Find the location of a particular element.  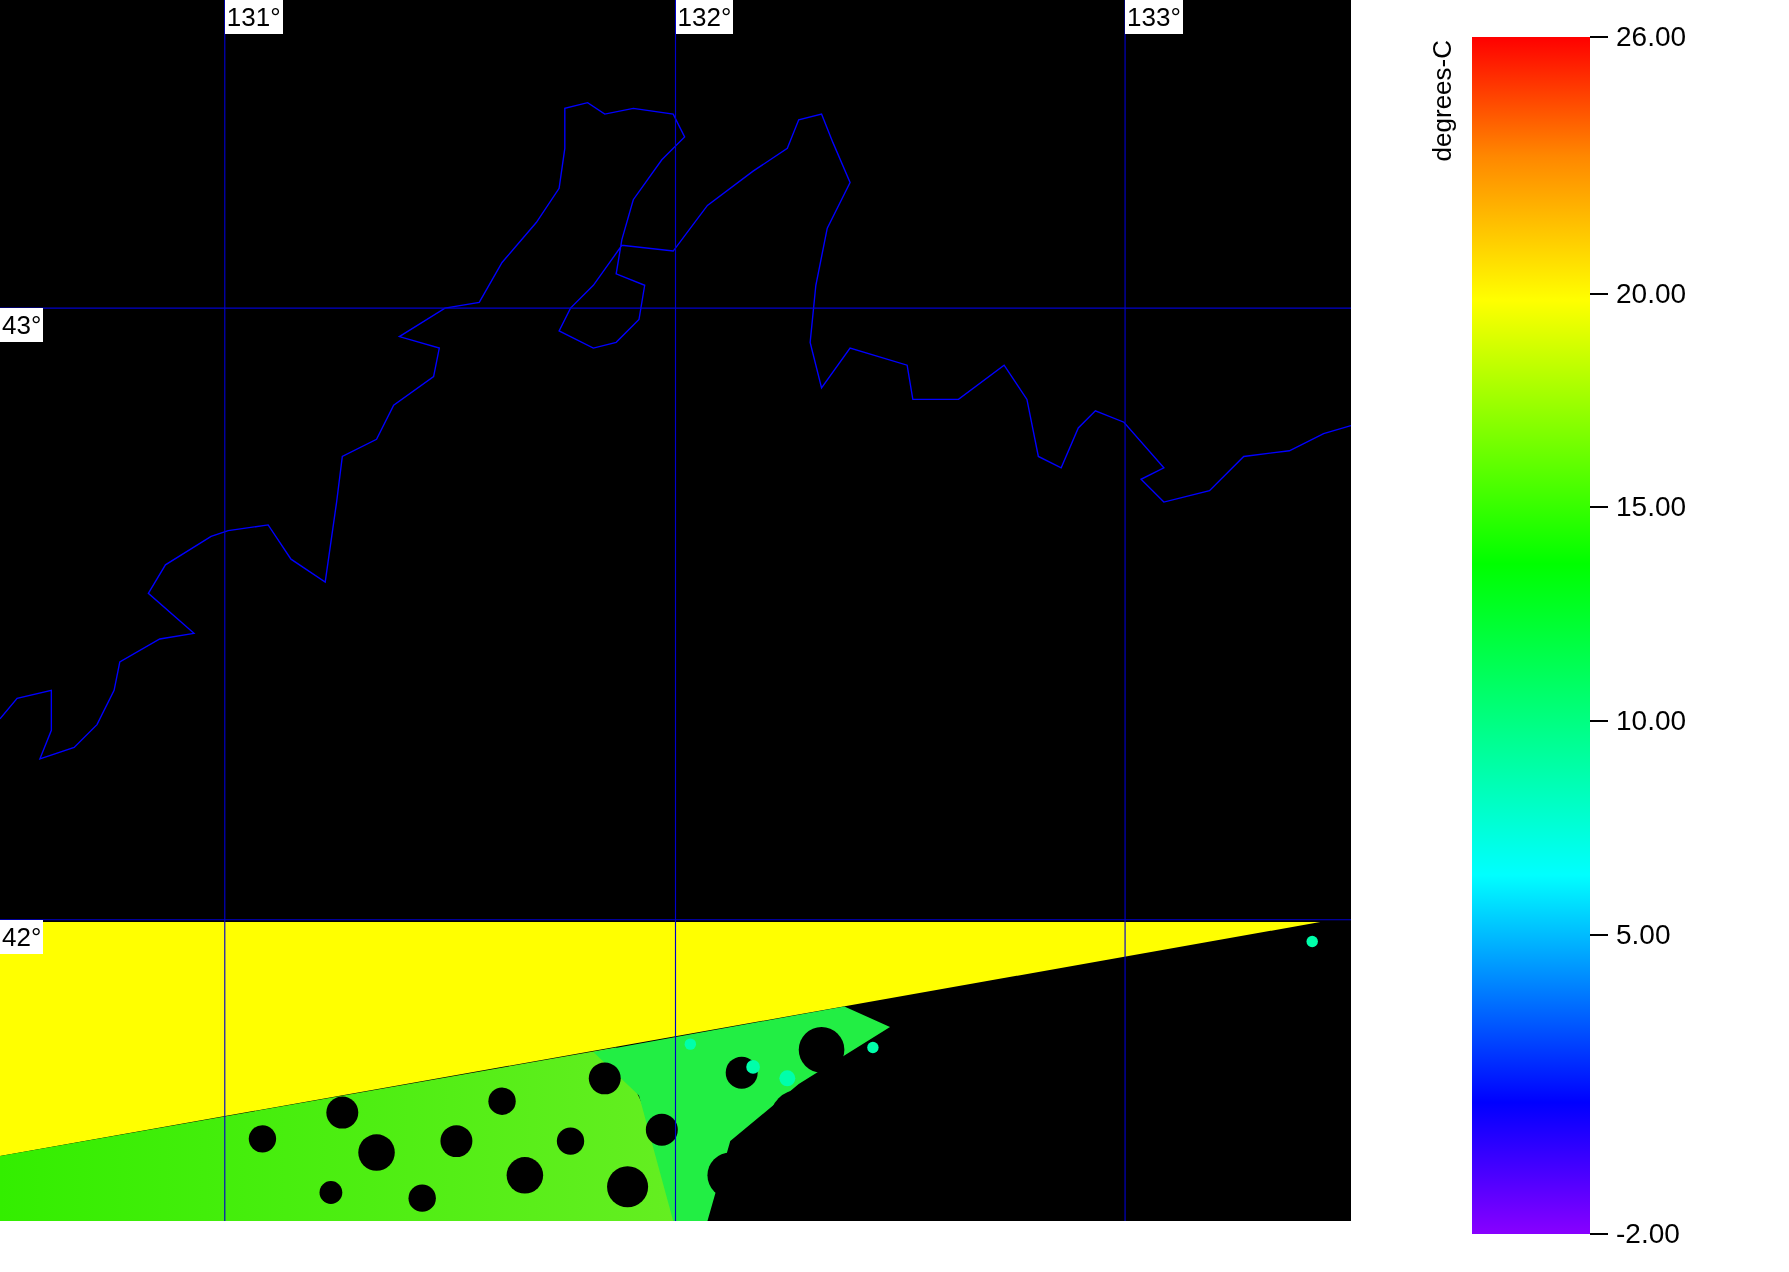

colorbar-tick-label: 20.00 is located at coordinates (1651, 293).